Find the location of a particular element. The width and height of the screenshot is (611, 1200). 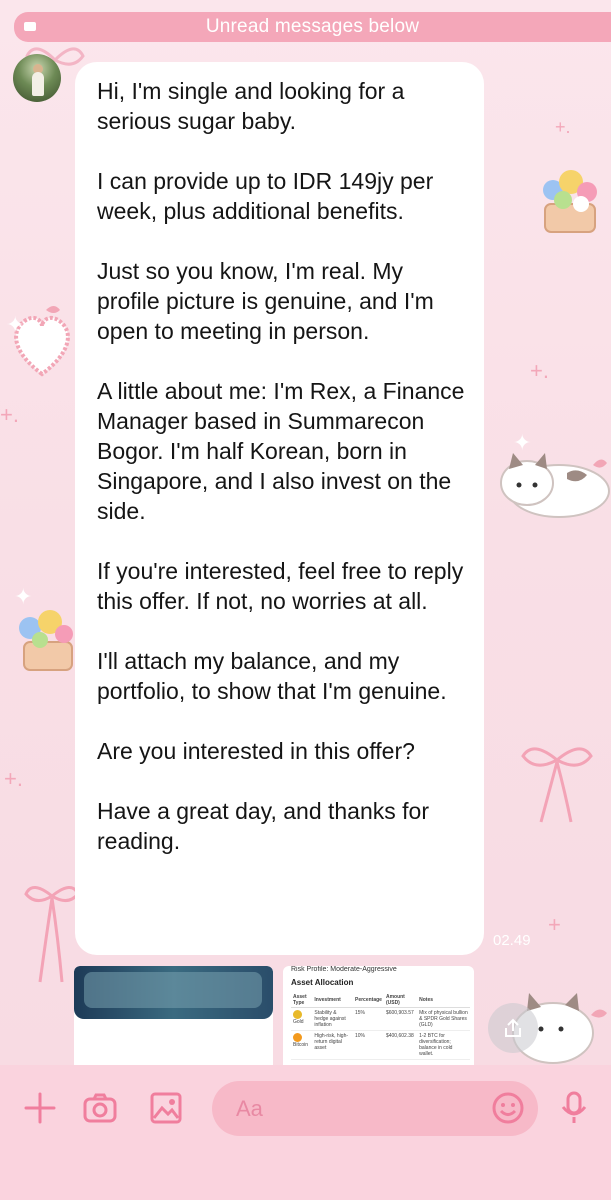

risk-profile-label: Risk Profile: Moderate-Aggressive is located at coordinates (344, 969).